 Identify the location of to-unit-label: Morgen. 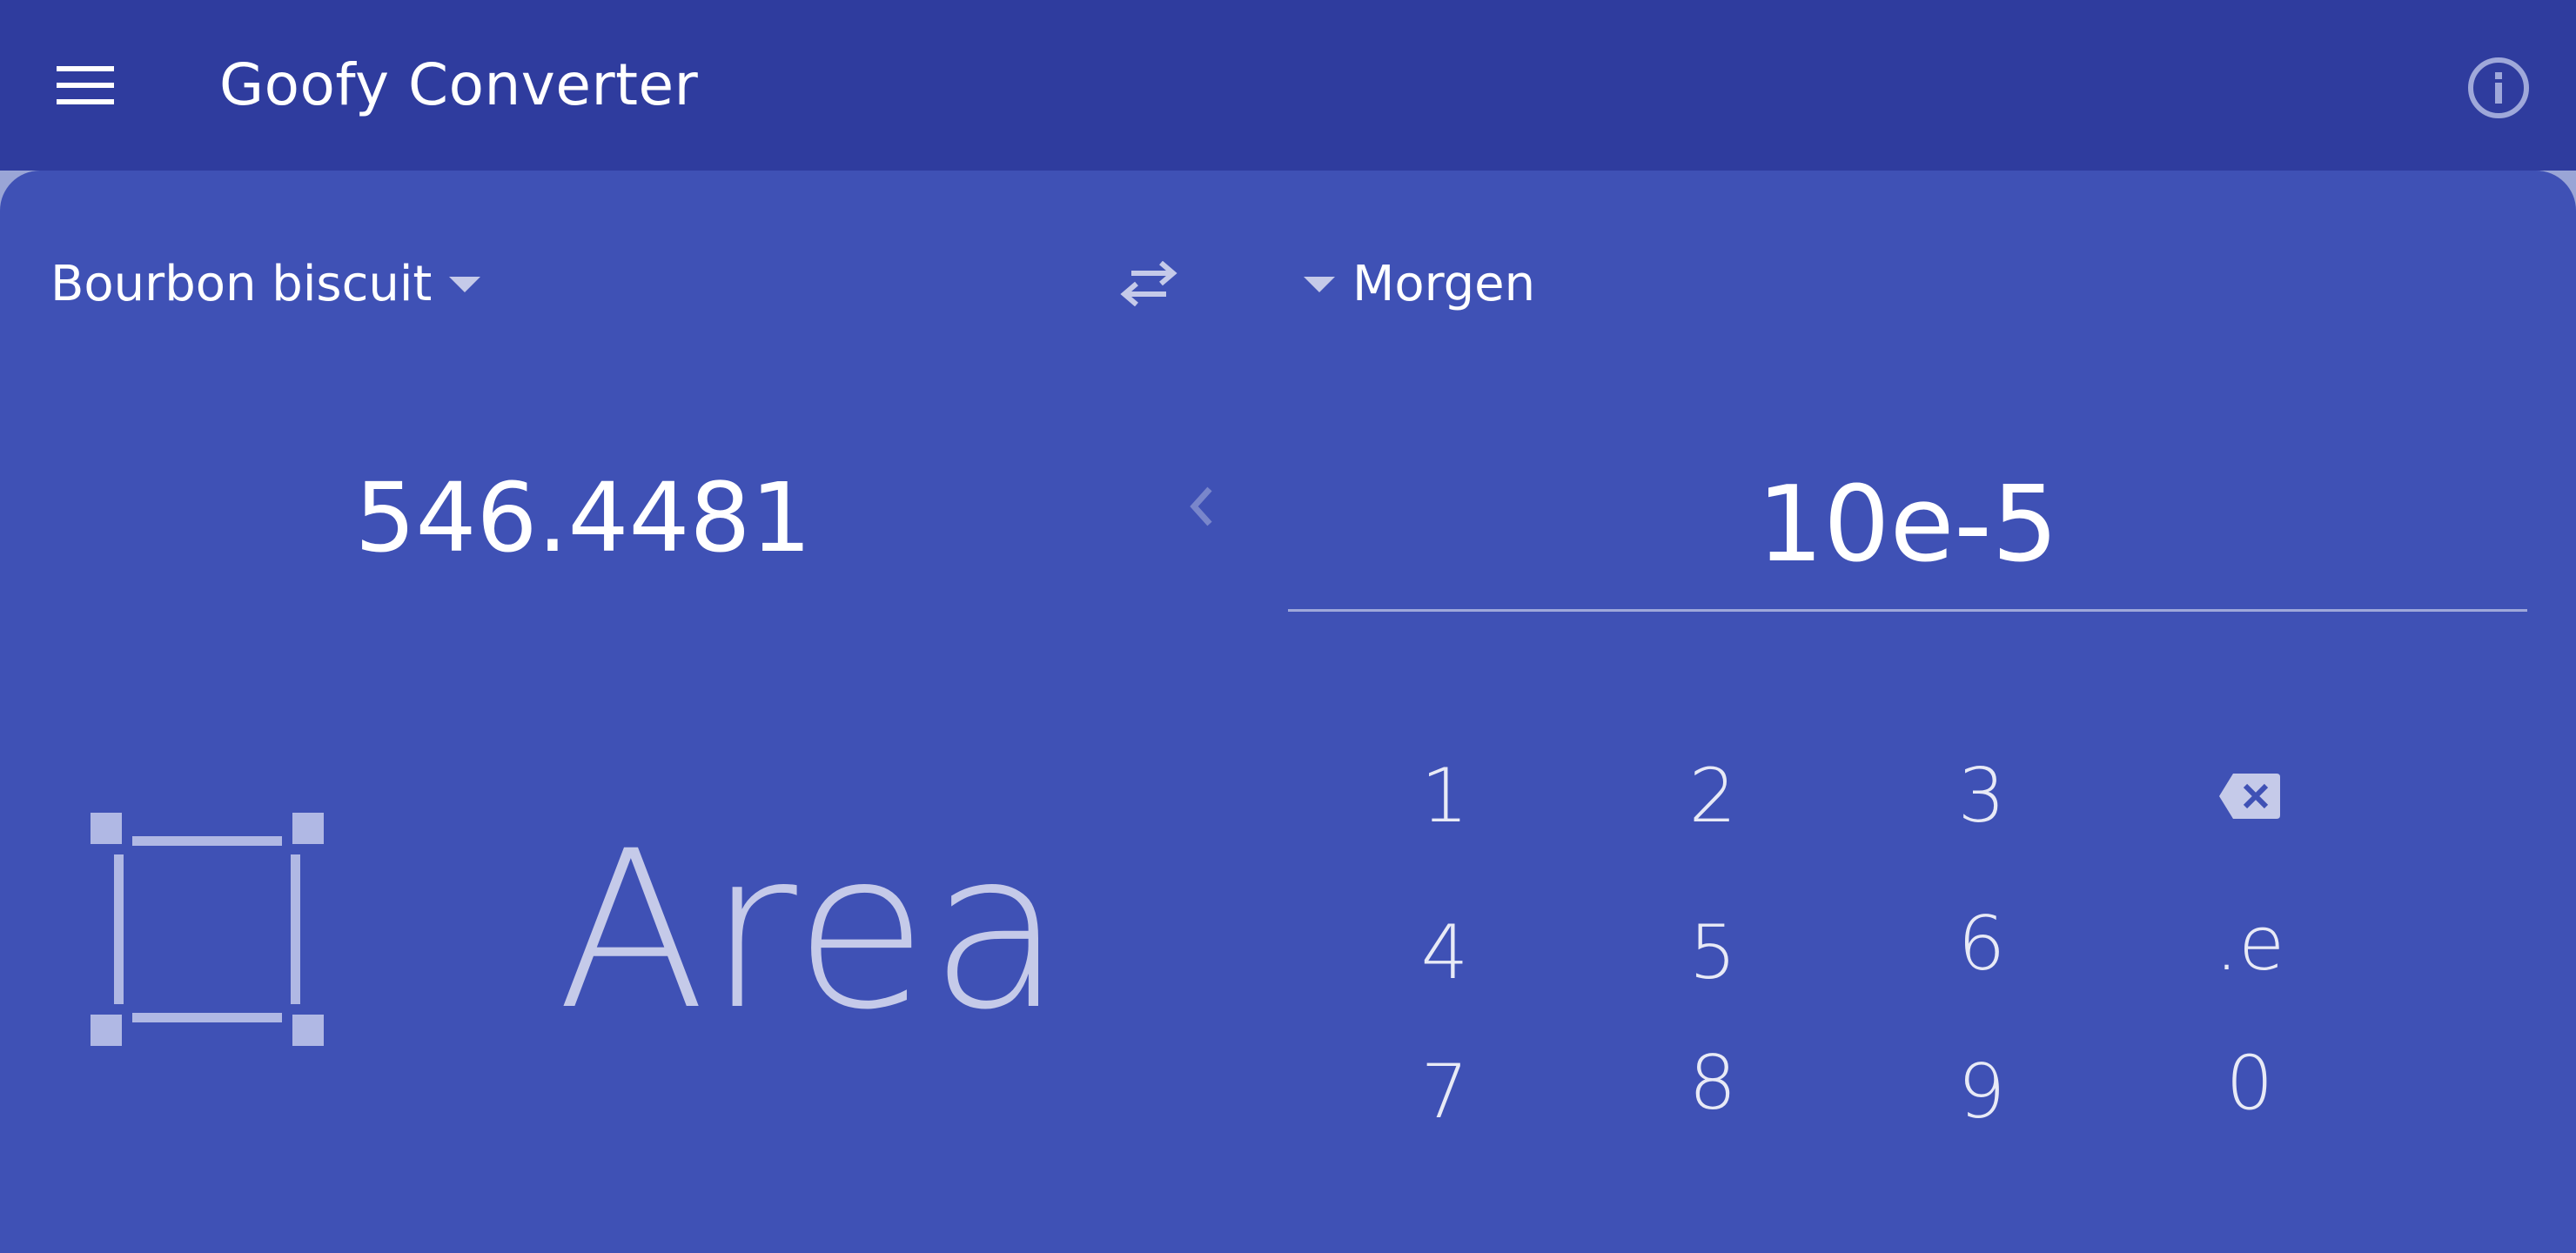
(1444, 284).